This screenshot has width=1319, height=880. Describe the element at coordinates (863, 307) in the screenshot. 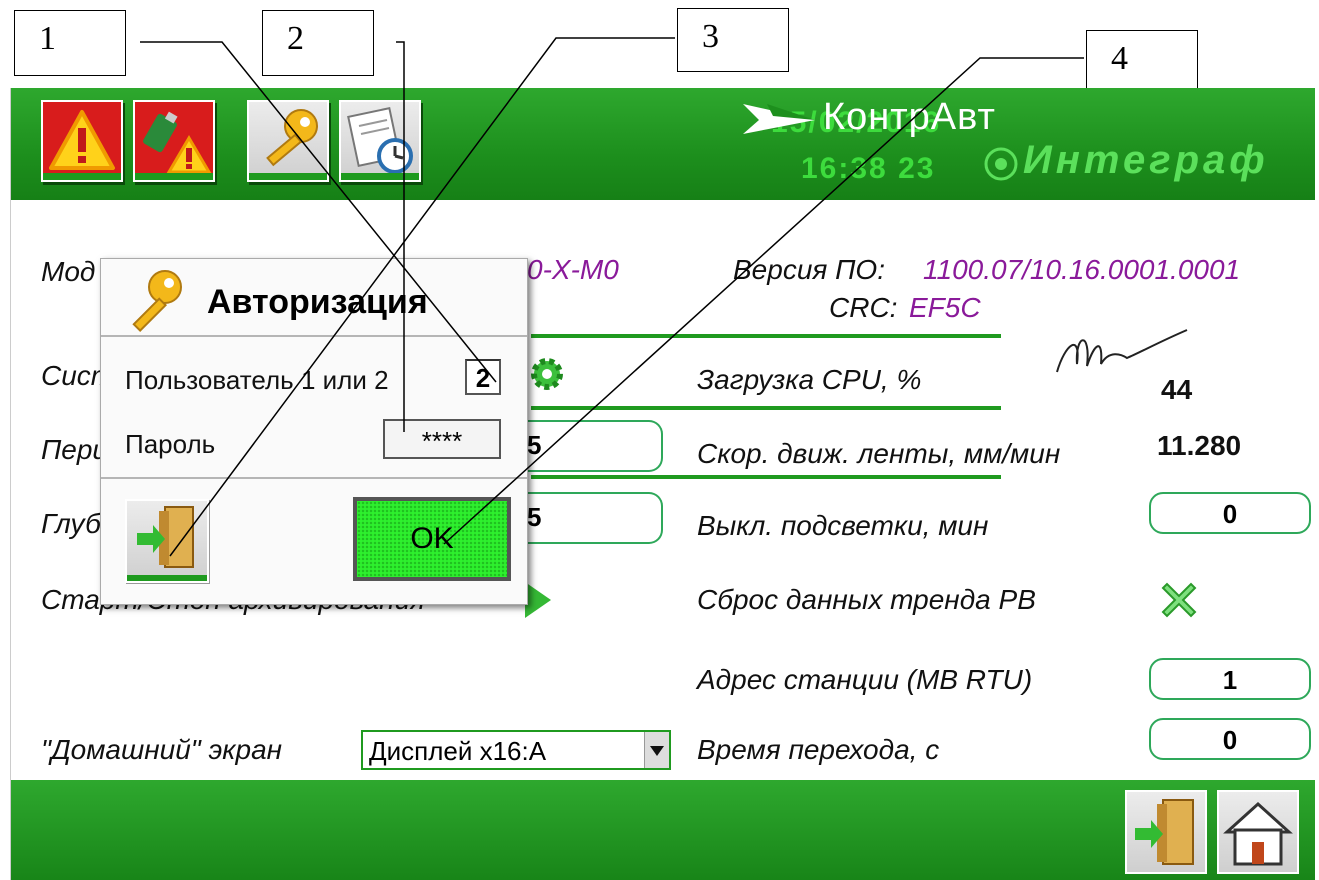

I see `crc-label: CRC:` at that location.